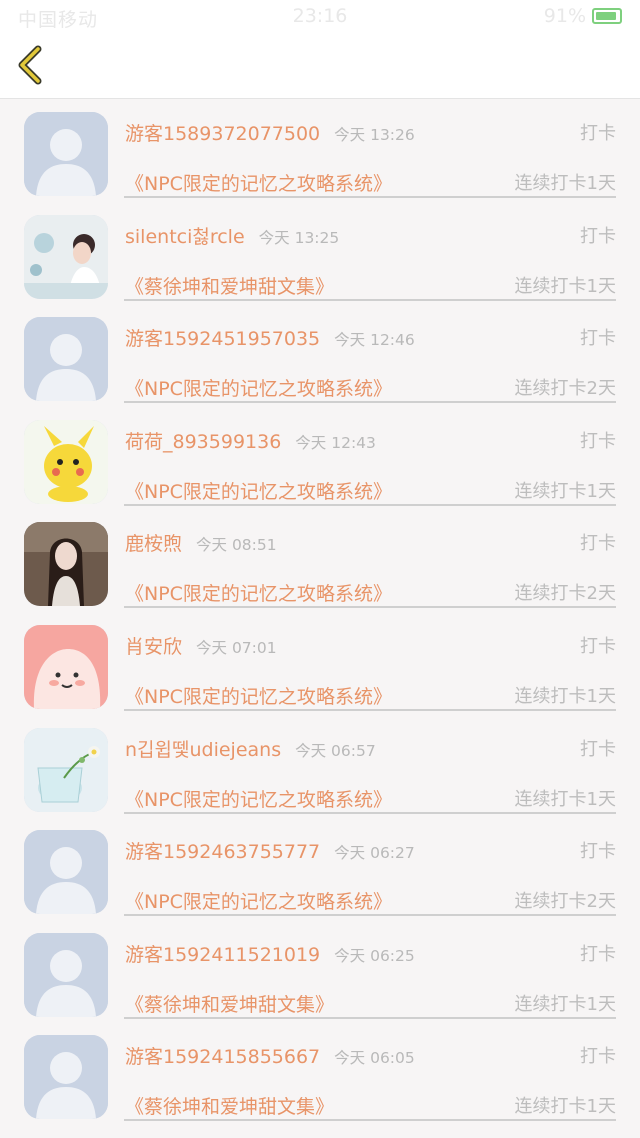 The height and width of the screenshot is (1138, 640). Describe the element at coordinates (374, 135) in the screenshot. I see `checkin-time: 今天 13:26` at that location.